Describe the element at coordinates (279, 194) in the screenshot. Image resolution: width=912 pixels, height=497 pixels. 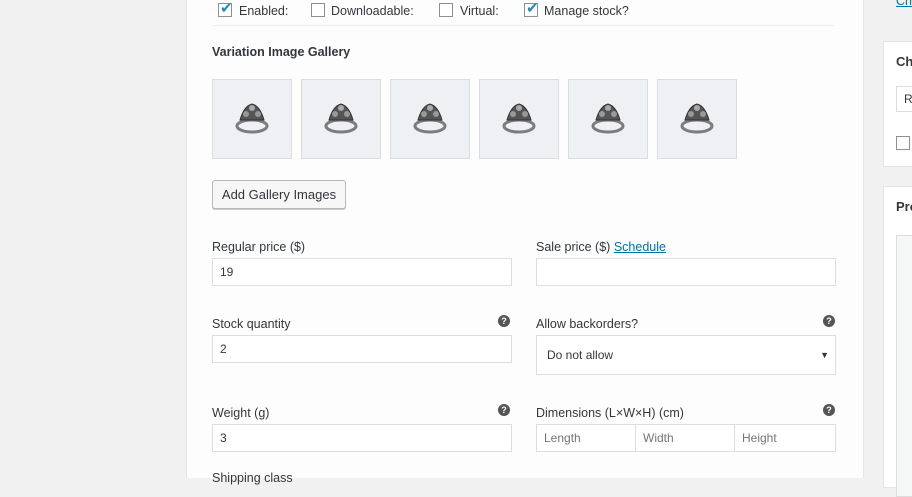
I see `add-gallery-images-button: Add Gallery Images` at that location.